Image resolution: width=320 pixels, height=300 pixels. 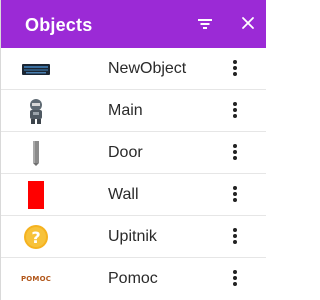 I want to click on pomoc-text-sprite: POMOC, so click(x=36, y=279).